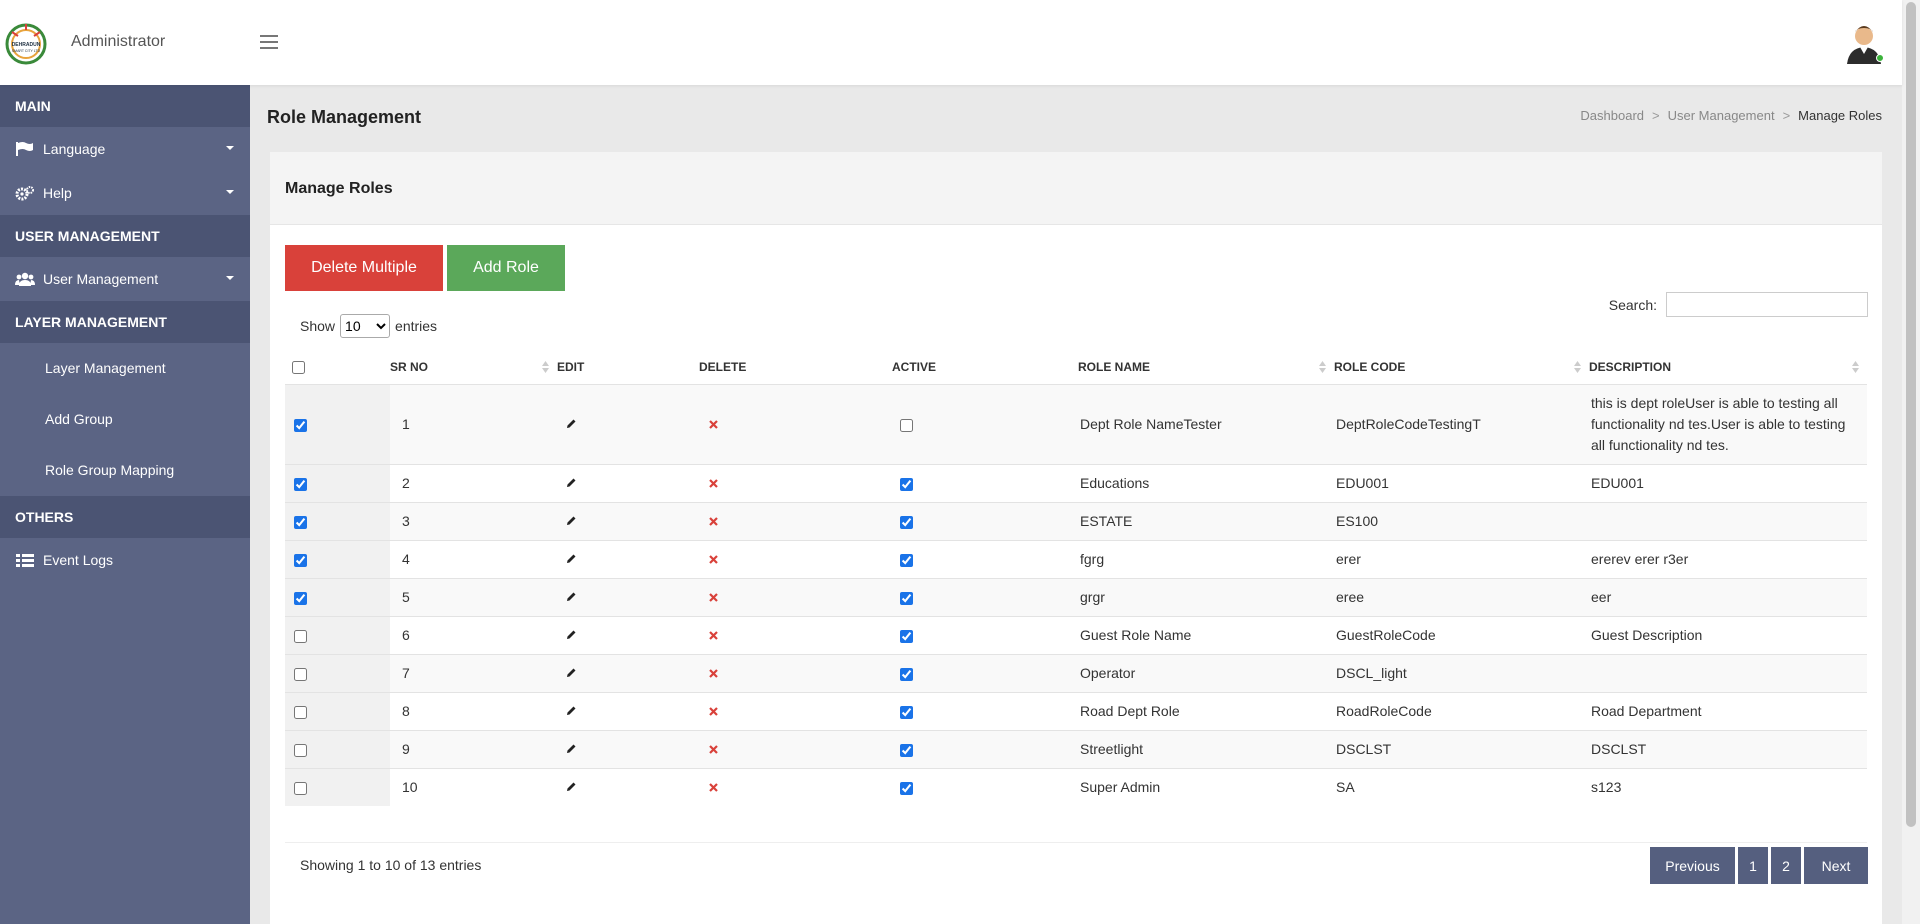 The image size is (1920, 924). What do you see at coordinates (298, 367) in the screenshot?
I see `select-all-checkbox` at bounding box center [298, 367].